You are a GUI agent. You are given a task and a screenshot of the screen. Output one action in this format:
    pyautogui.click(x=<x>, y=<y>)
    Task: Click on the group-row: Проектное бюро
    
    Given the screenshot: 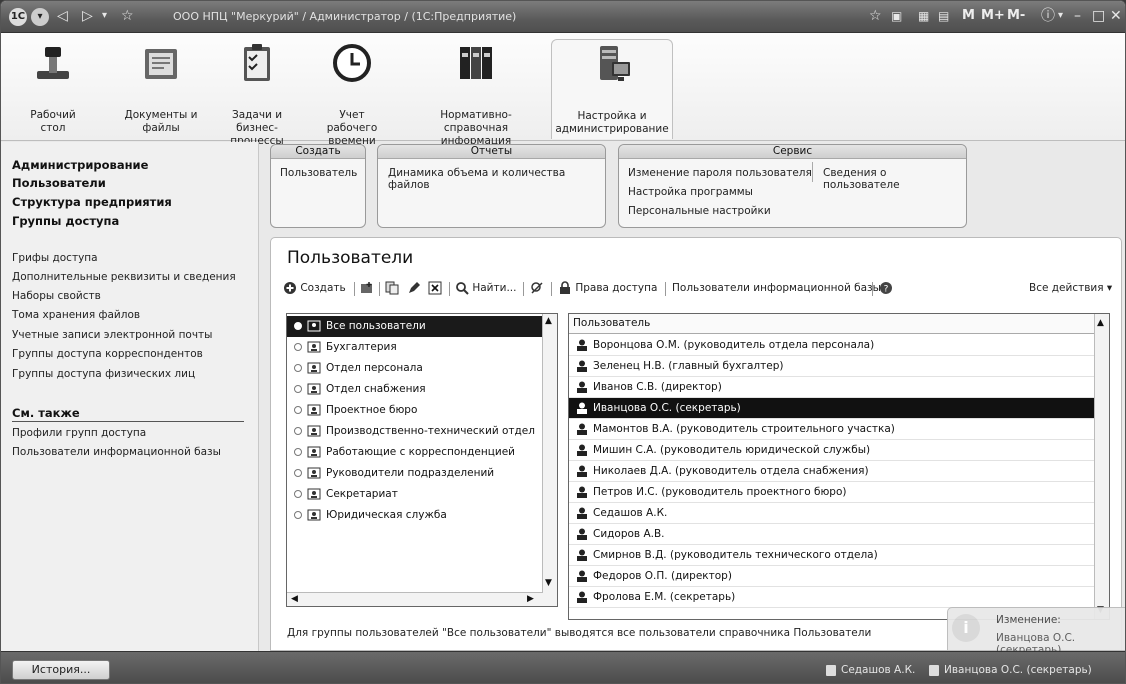 What is the action you would take?
    pyautogui.click(x=415, y=410)
    